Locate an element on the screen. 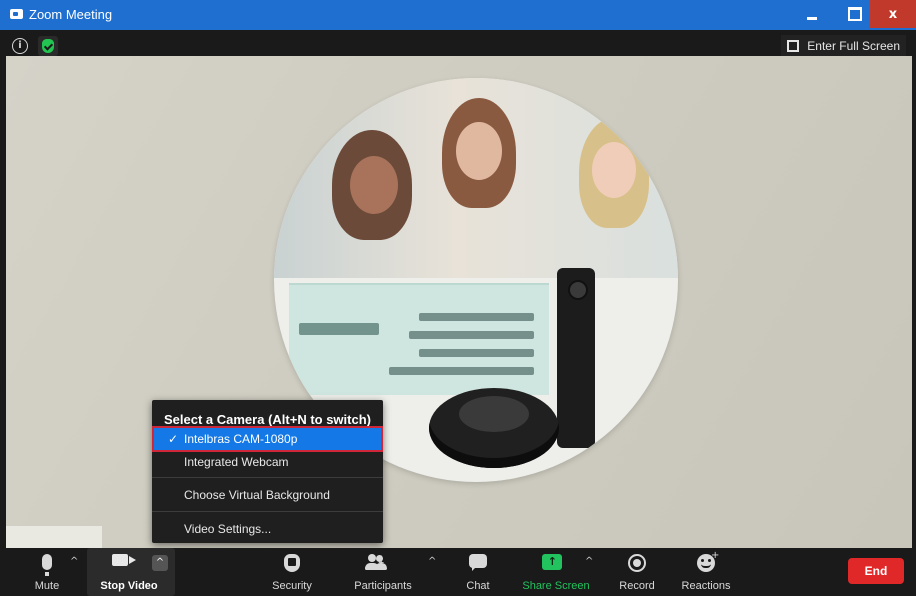  camera-option-integrated-webcam: Integrated Webcam is located at coordinates (267, 462).